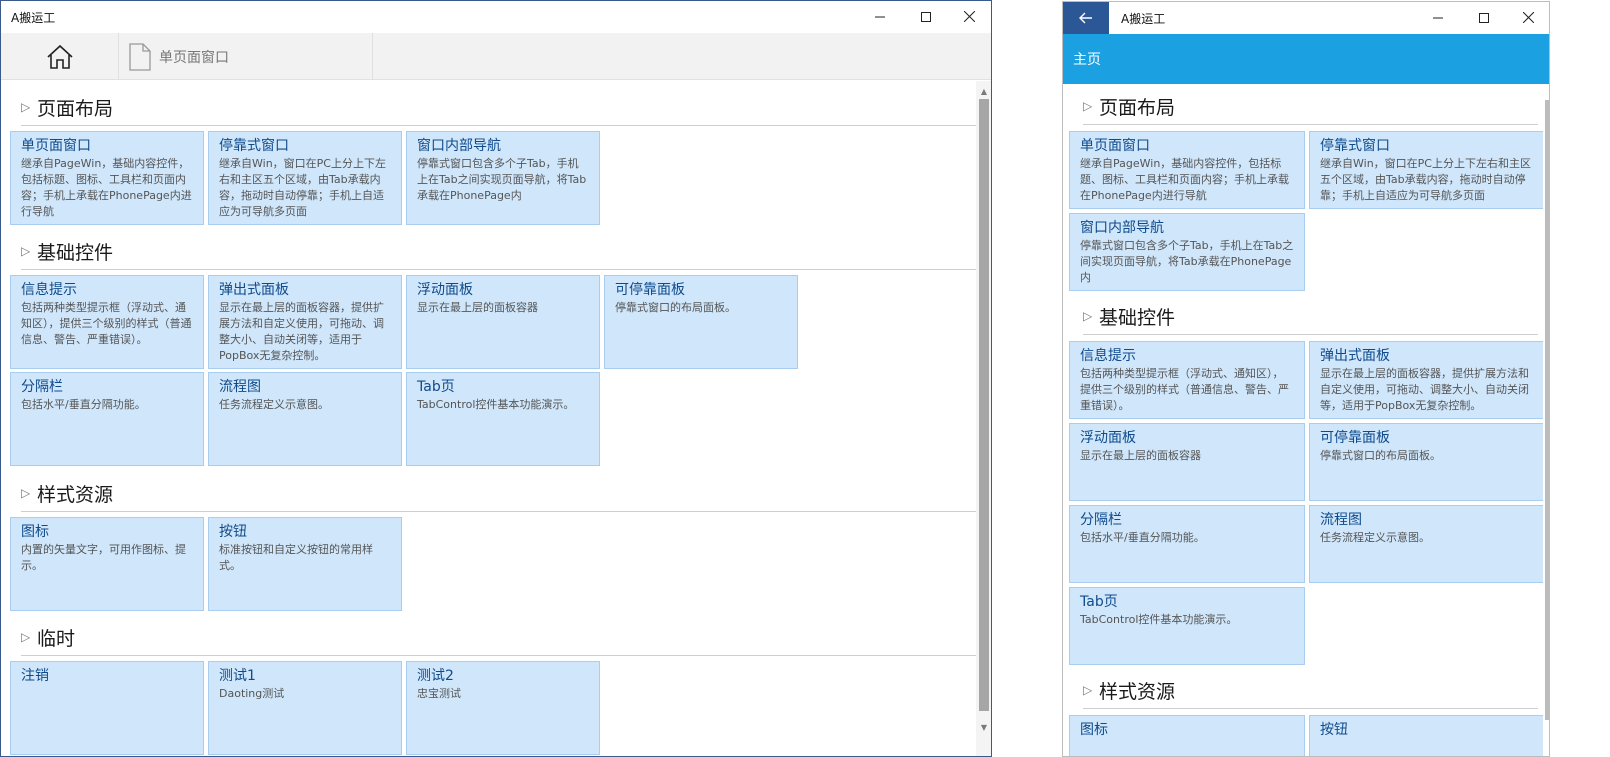 Image resolution: width=1610 pixels, height=757 pixels. I want to click on tile-logout: 注销, so click(107, 708).